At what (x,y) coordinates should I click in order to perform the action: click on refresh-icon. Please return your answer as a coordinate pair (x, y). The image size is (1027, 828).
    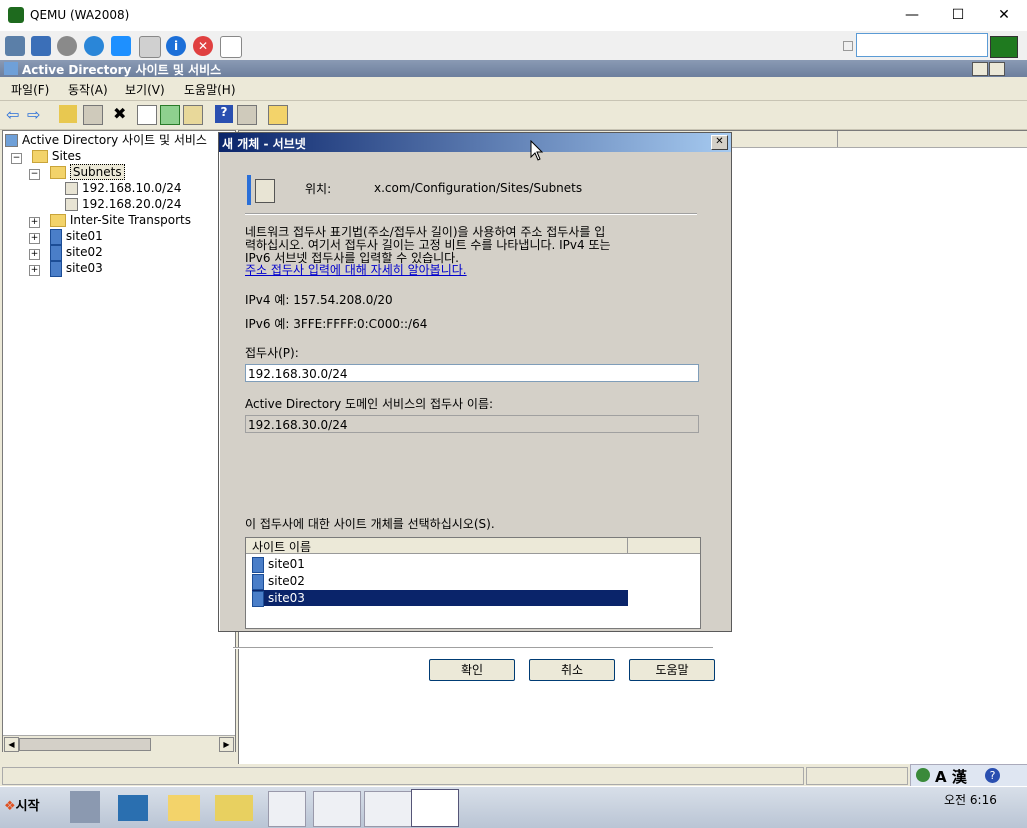
    Looking at the image, I should click on (94, 46).